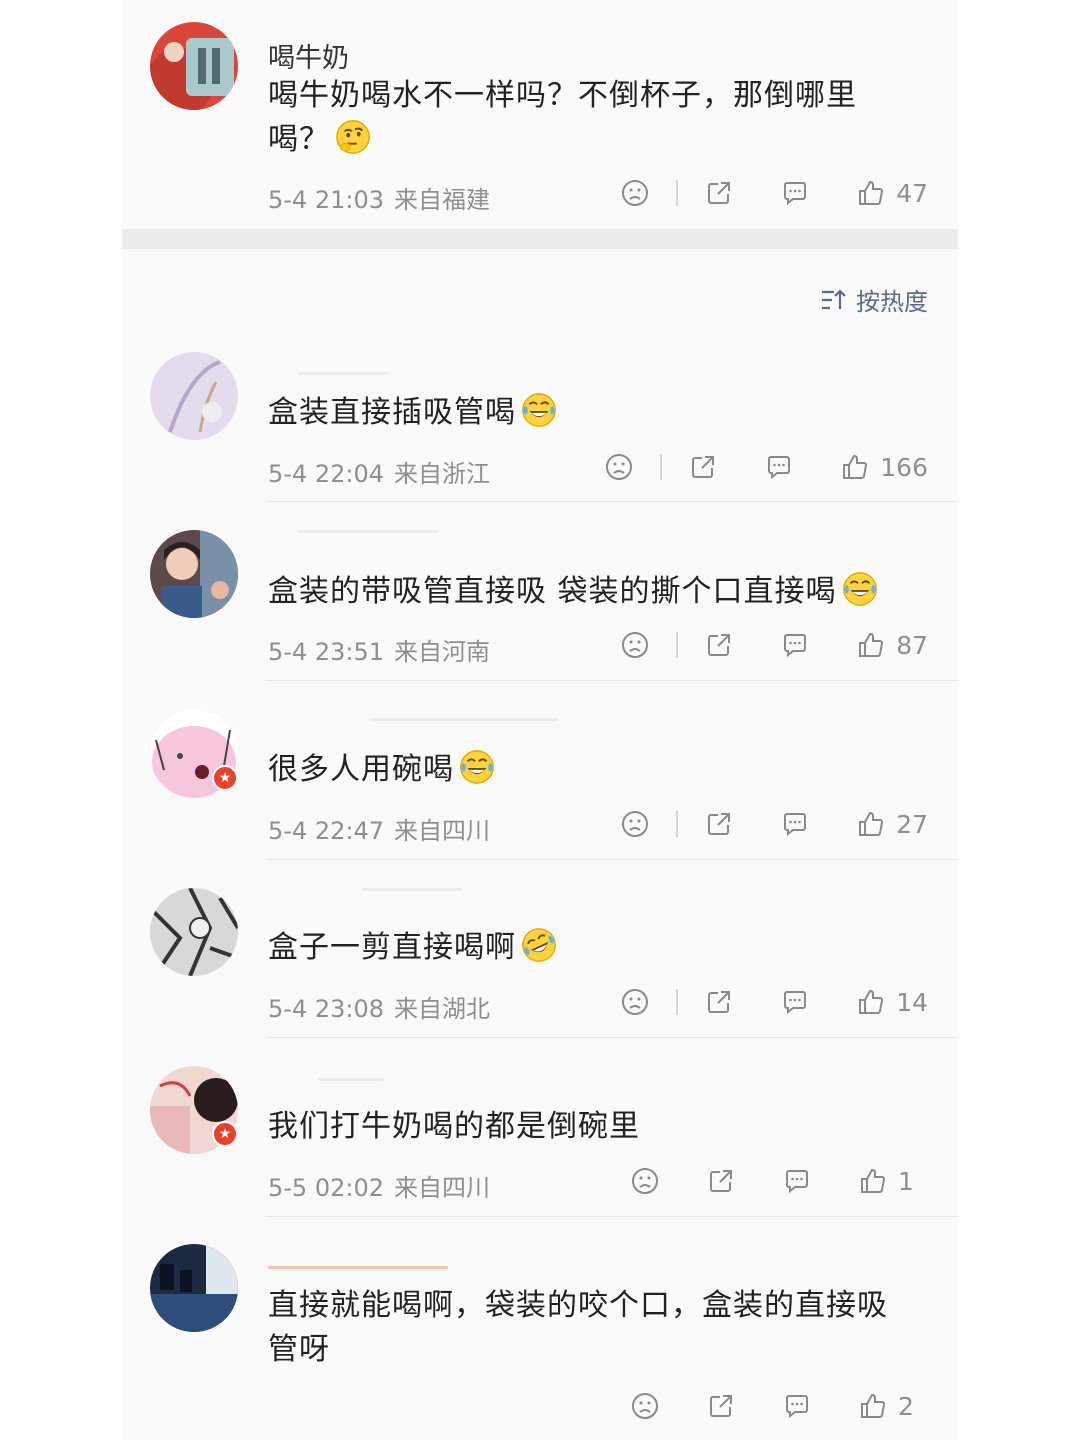 Image resolution: width=1080 pixels, height=1440 pixels. I want to click on comment-meta: 5-4 23:51 来自河南, so click(379, 649).